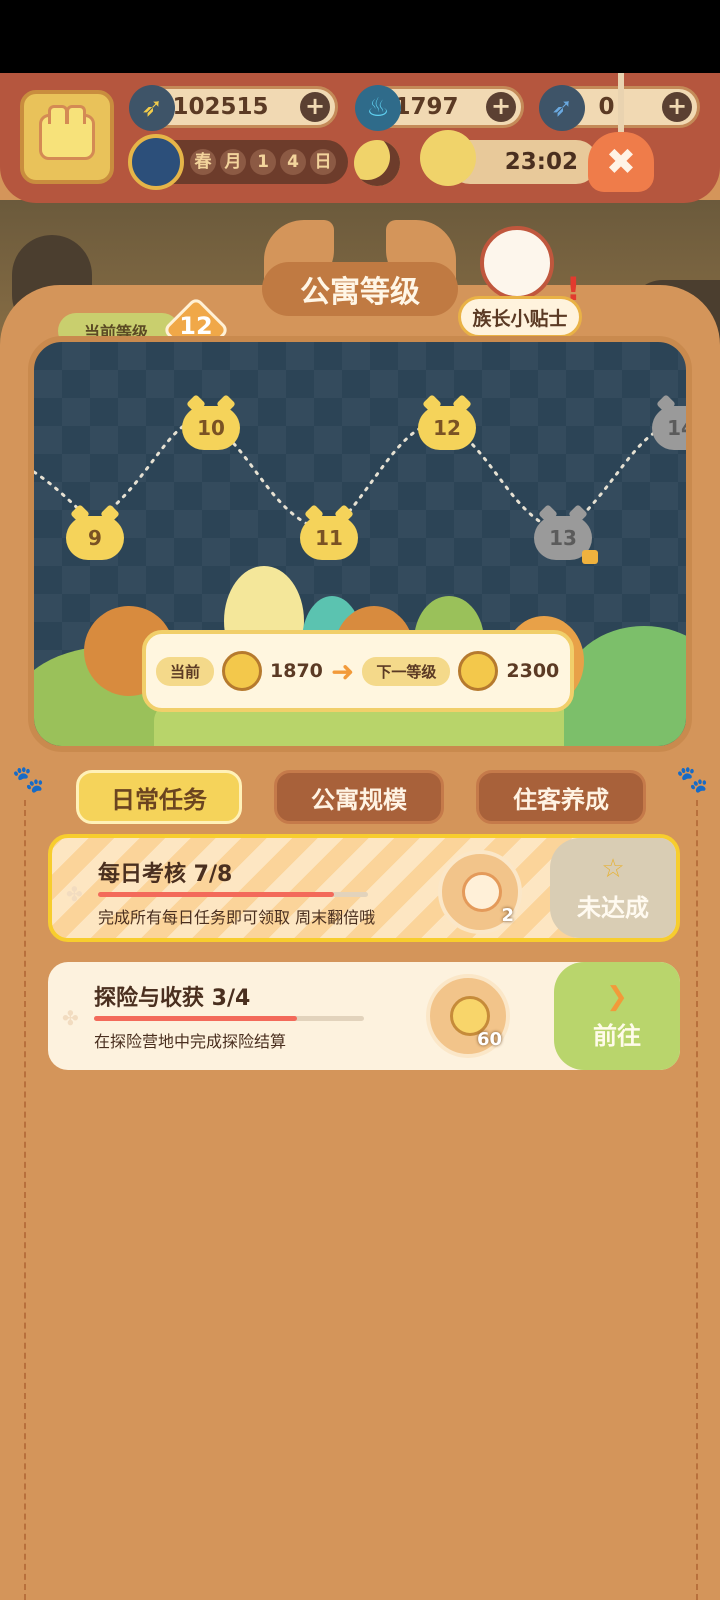  I want to click on next-xp-value: 2300, so click(533, 671).